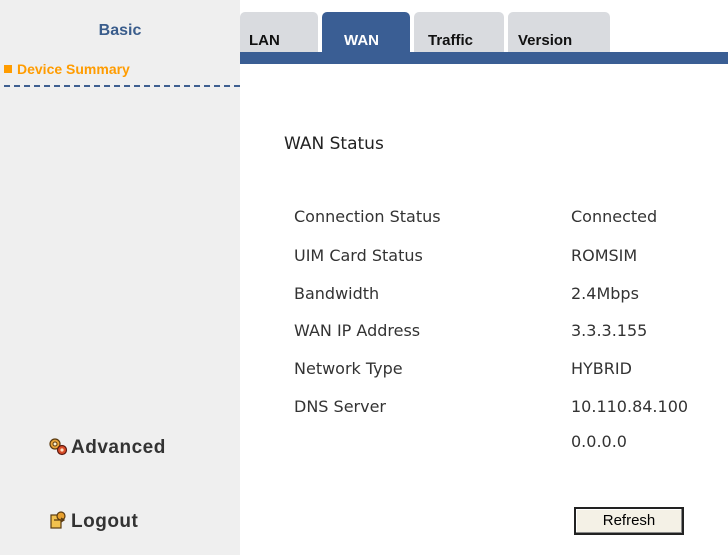 The image size is (728, 555). What do you see at coordinates (484, 58) in the screenshot?
I see `tab-underline` at bounding box center [484, 58].